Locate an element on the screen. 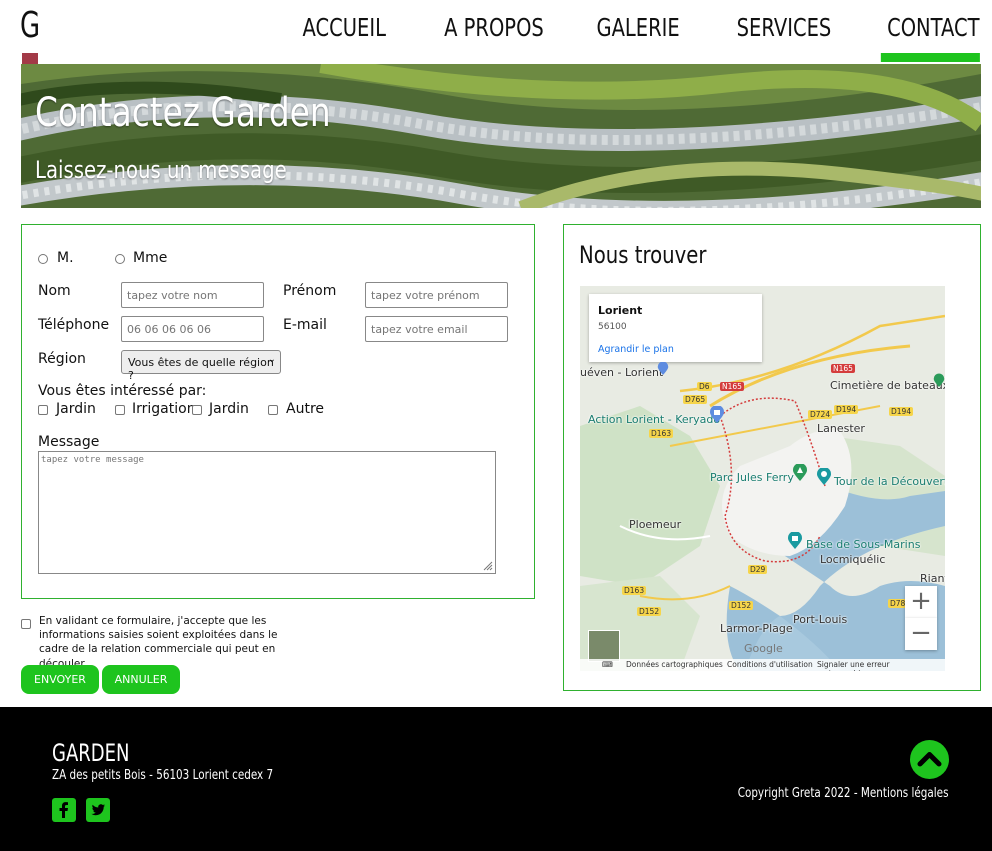 Image resolution: width=992 pixels, height=851 pixels. map-label: Ploemeur is located at coordinates (655, 524).